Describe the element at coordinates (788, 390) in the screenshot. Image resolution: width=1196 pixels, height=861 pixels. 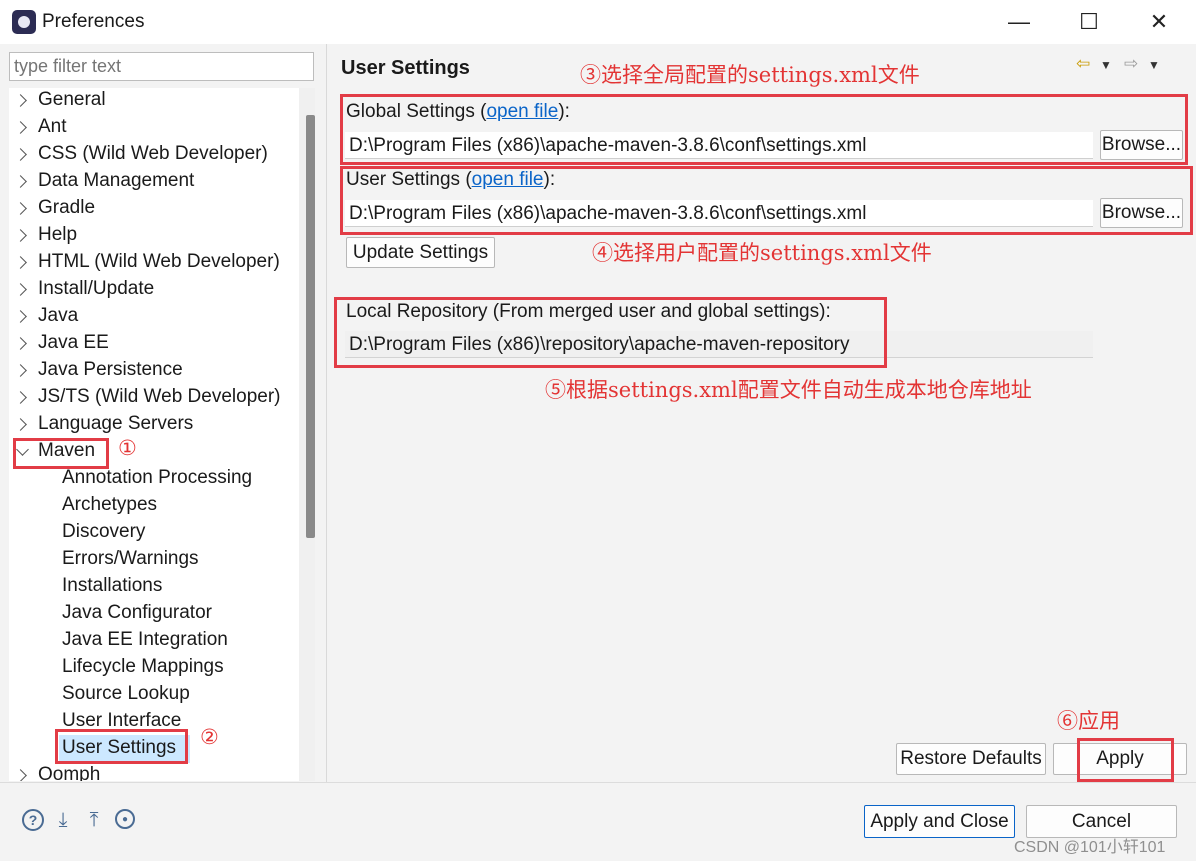
I see `annotation-5: ⑤根据settings.xml配置文件自动生成本地仓库地址` at that location.